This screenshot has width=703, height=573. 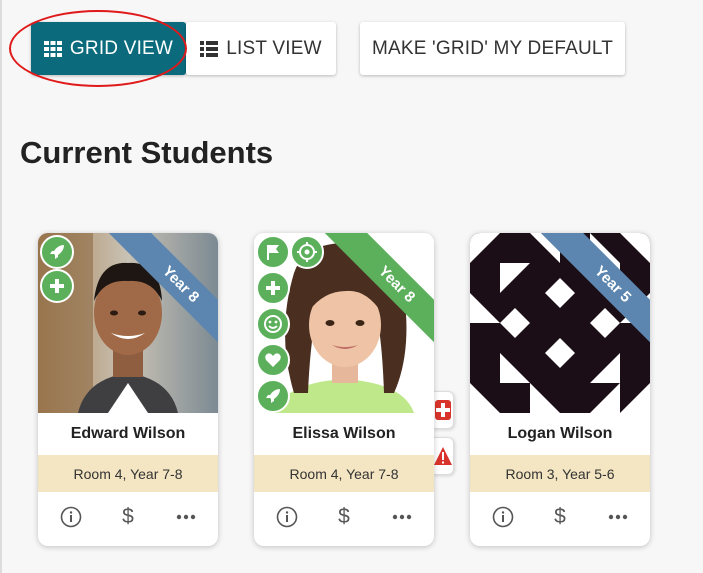 I want to click on student-photo, so click(x=560, y=323).